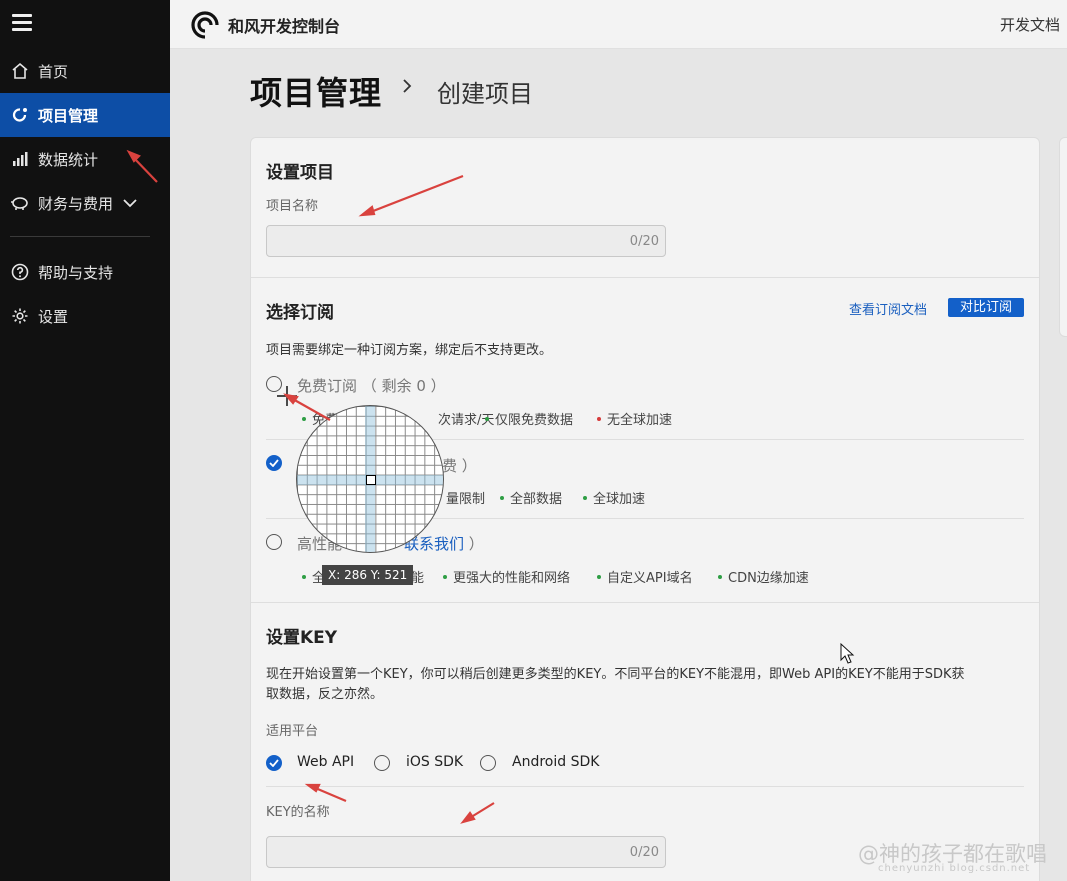 The height and width of the screenshot is (881, 1067). I want to click on sidebar-item-finance: 财务与费用, so click(85, 203).